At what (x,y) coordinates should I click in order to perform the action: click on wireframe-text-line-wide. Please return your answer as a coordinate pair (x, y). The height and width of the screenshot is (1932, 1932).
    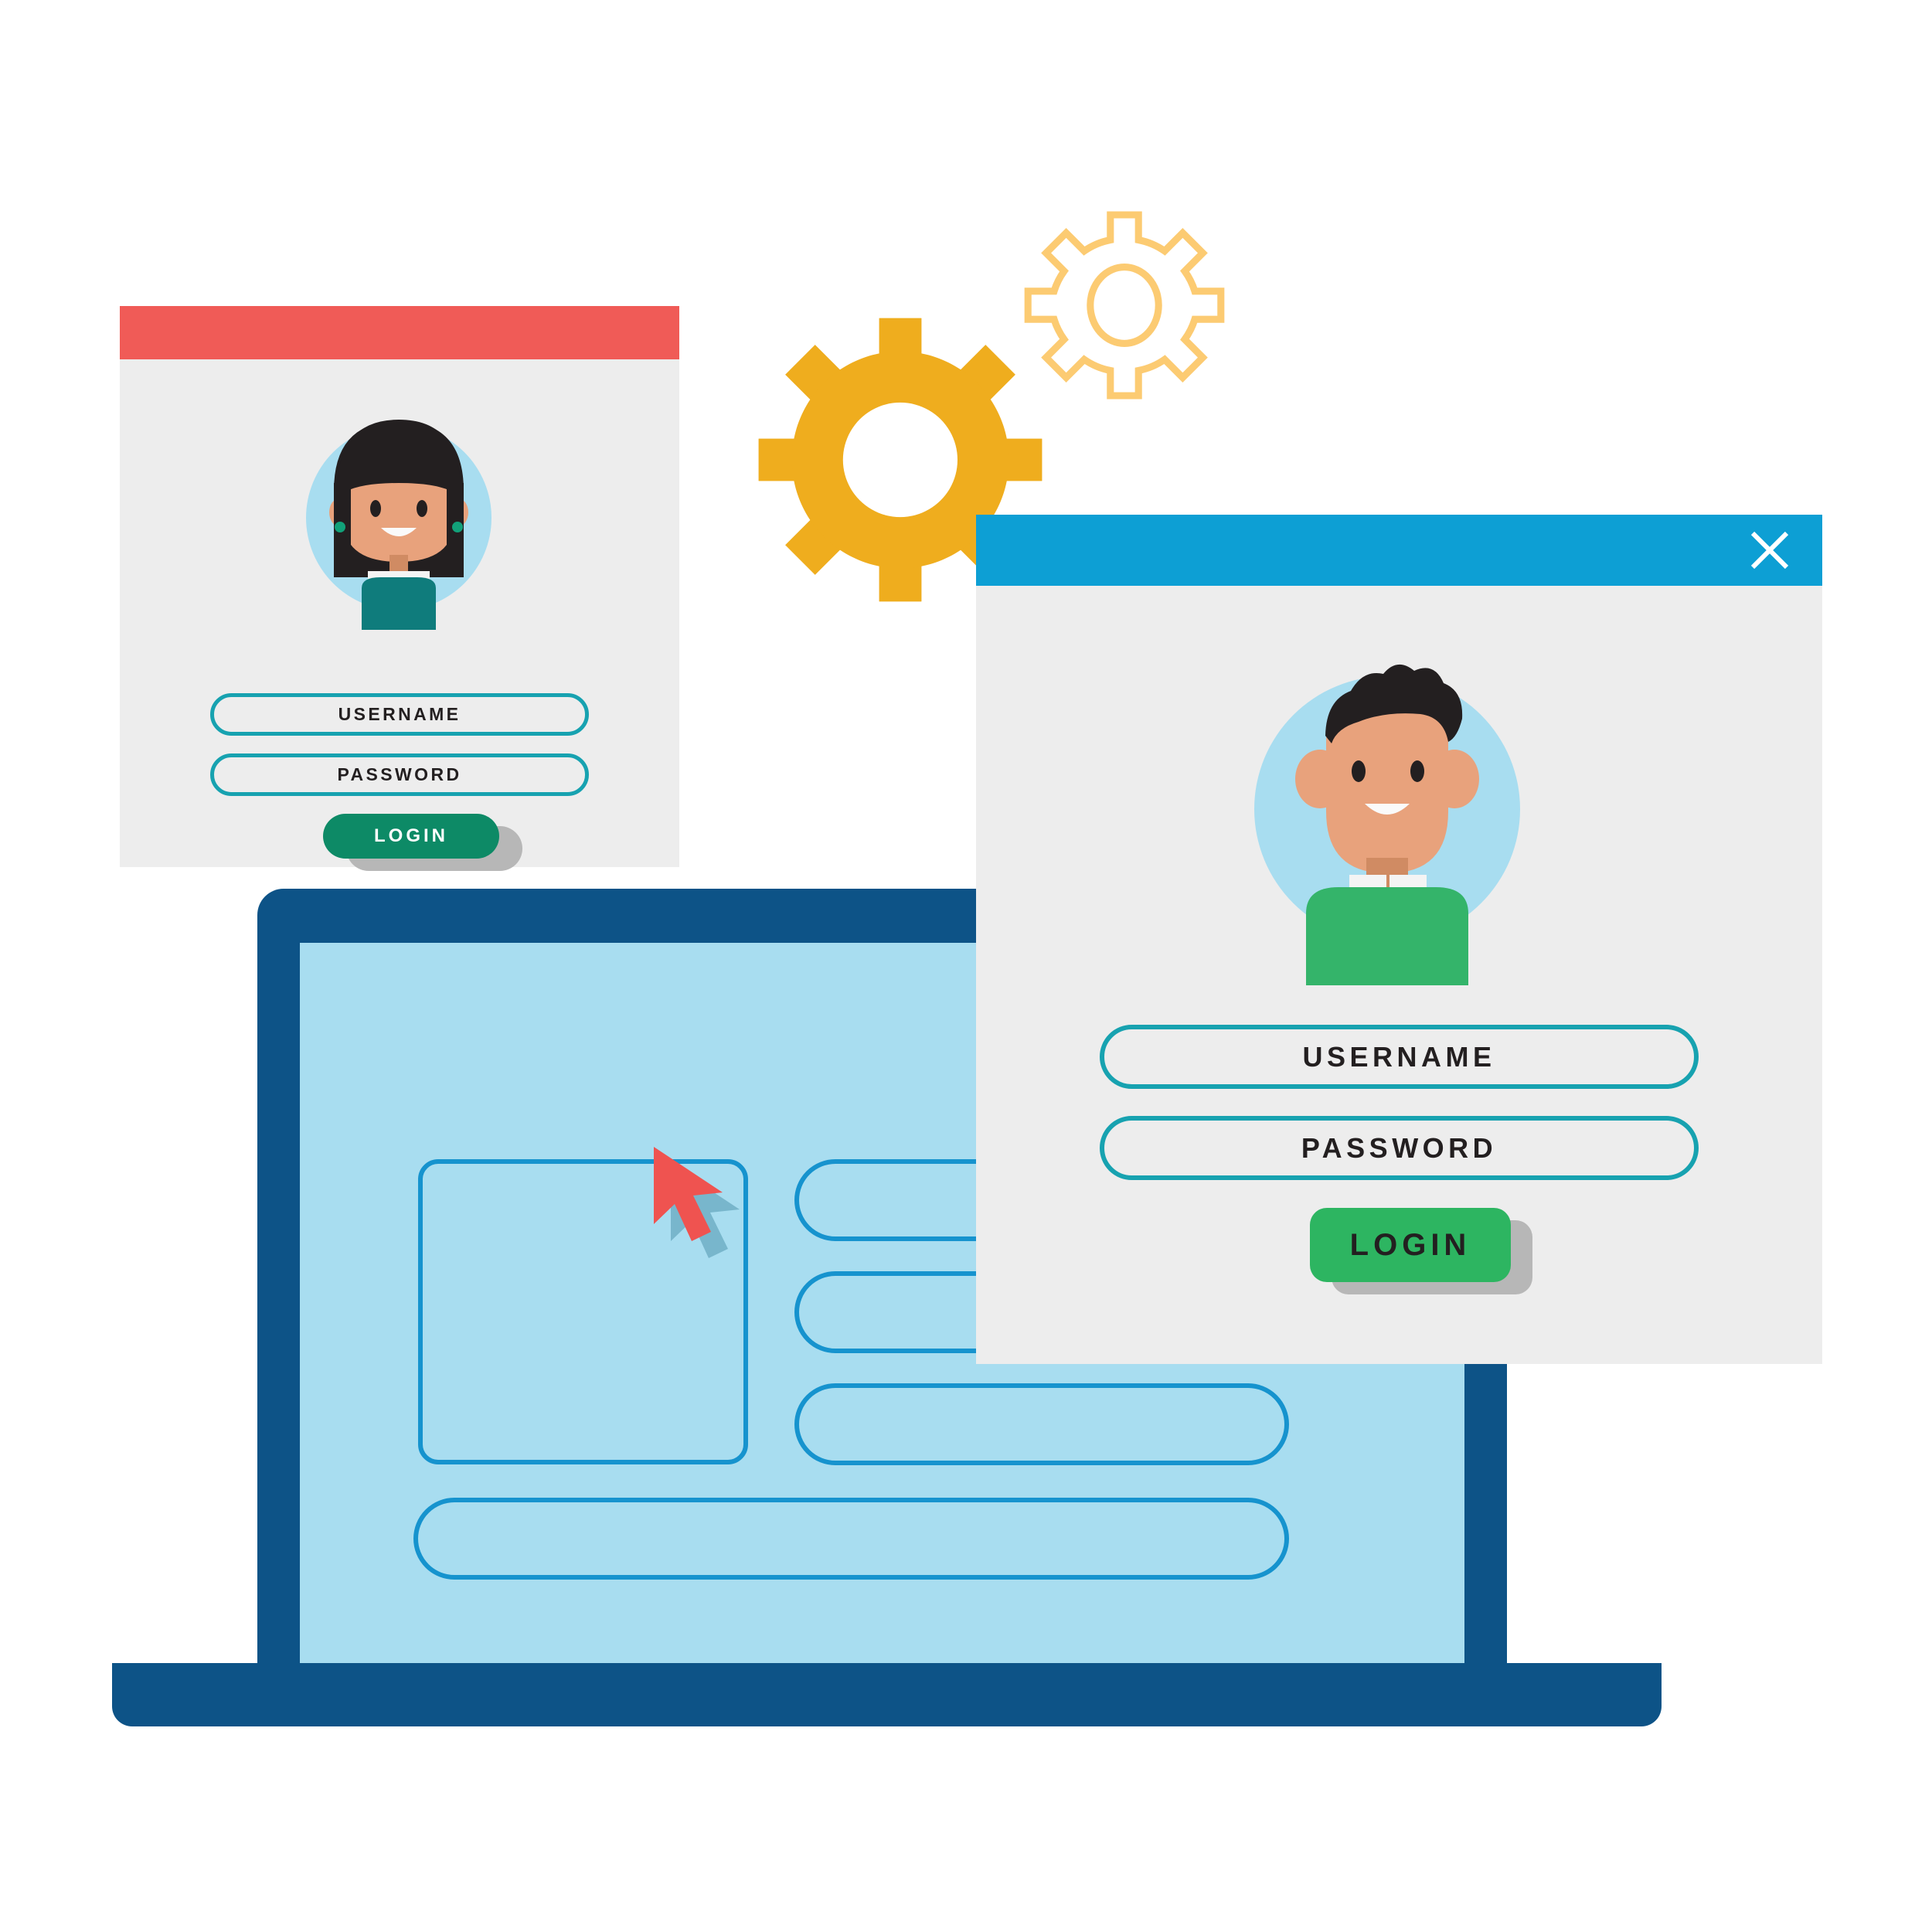
    Looking at the image, I should click on (851, 1539).